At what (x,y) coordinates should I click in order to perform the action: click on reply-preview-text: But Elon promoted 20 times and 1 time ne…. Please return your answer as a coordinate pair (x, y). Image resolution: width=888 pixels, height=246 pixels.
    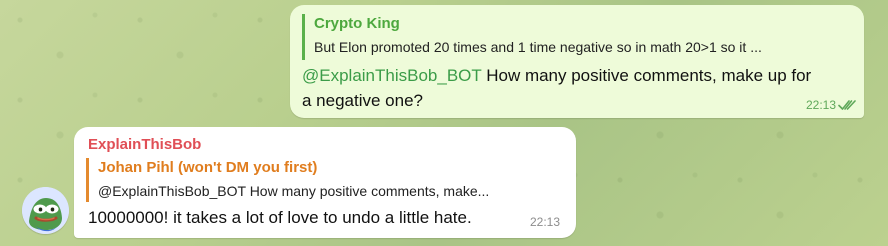
    Looking at the image, I should click on (538, 47).